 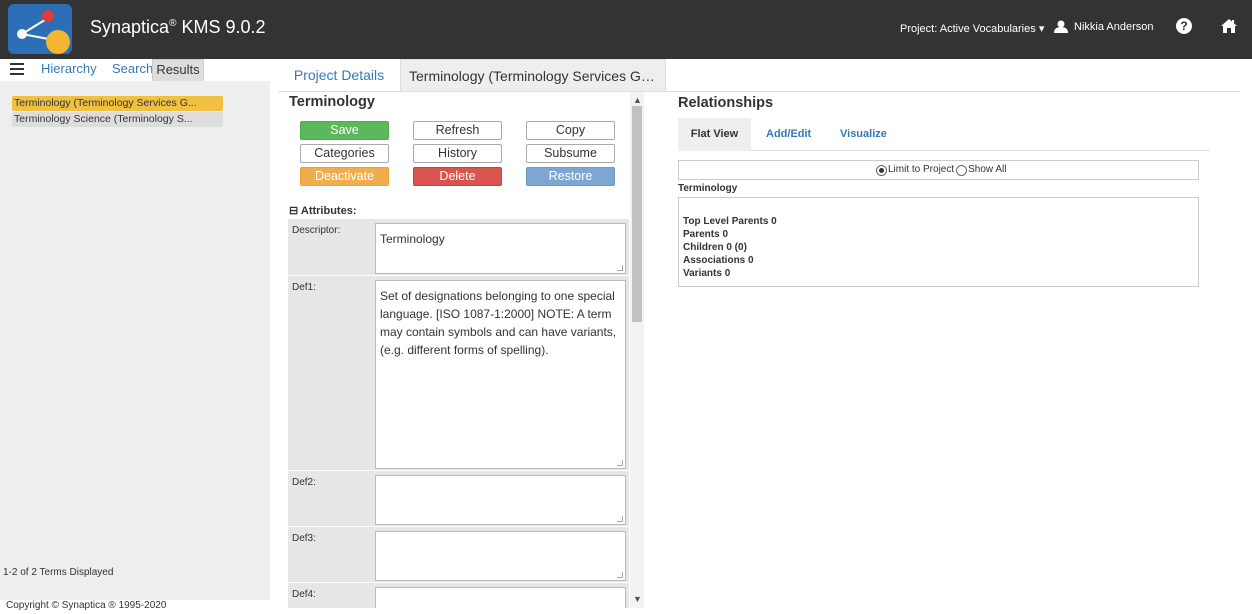 What do you see at coordinates (223, 27) in the screenshot?
I see `app-version: KMS 9.0.2` at bounding box center [223, 27].